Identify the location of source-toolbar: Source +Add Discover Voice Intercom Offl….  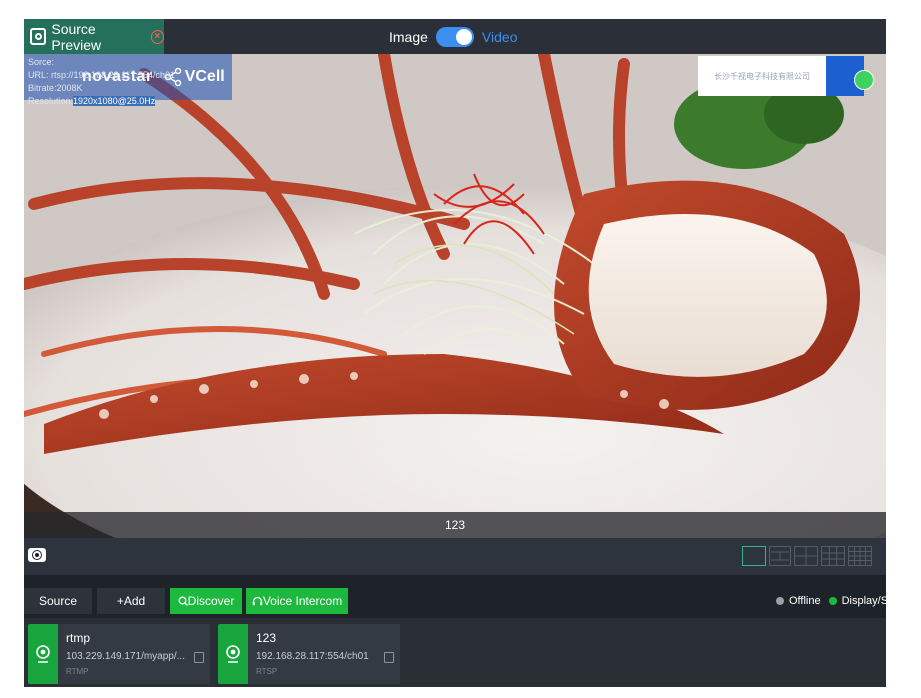
(455, 602).